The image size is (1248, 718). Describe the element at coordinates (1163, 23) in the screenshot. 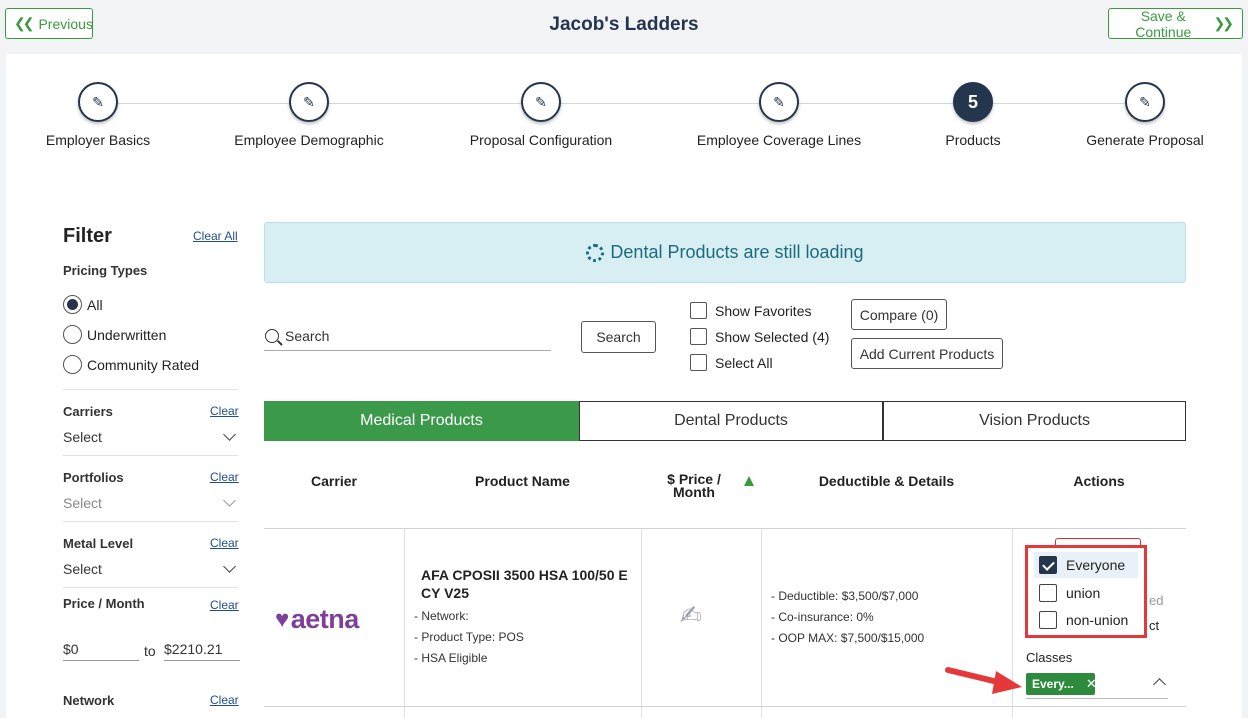

I see `save-continue-label: Save & Continue` at that location.